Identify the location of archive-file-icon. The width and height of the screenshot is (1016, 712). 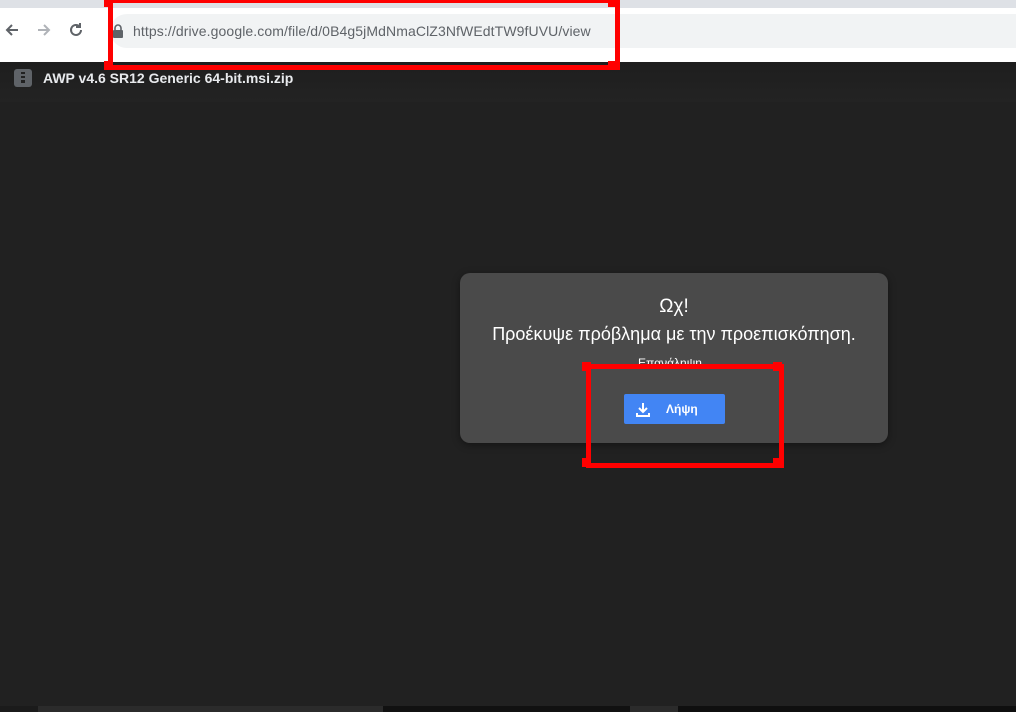
(23, 78).